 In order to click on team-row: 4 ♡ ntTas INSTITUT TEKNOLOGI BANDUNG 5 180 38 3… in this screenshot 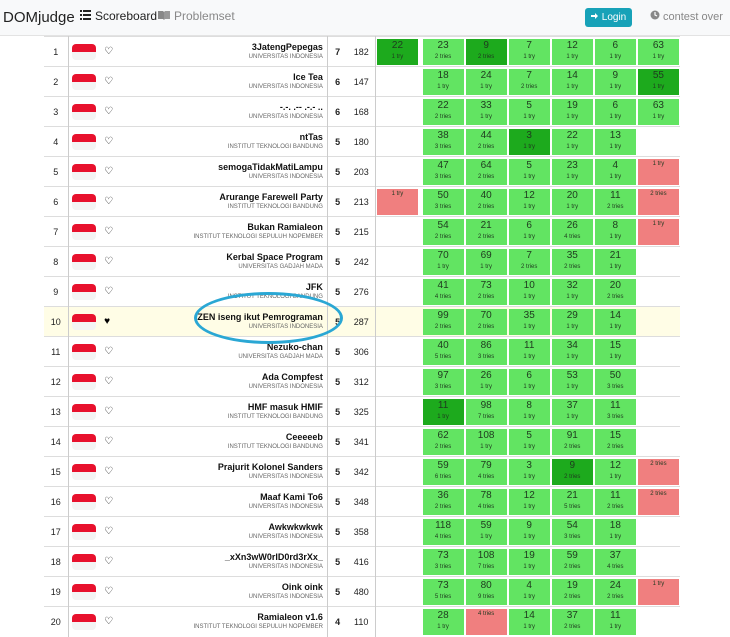, I will do `click(362, 141)`.